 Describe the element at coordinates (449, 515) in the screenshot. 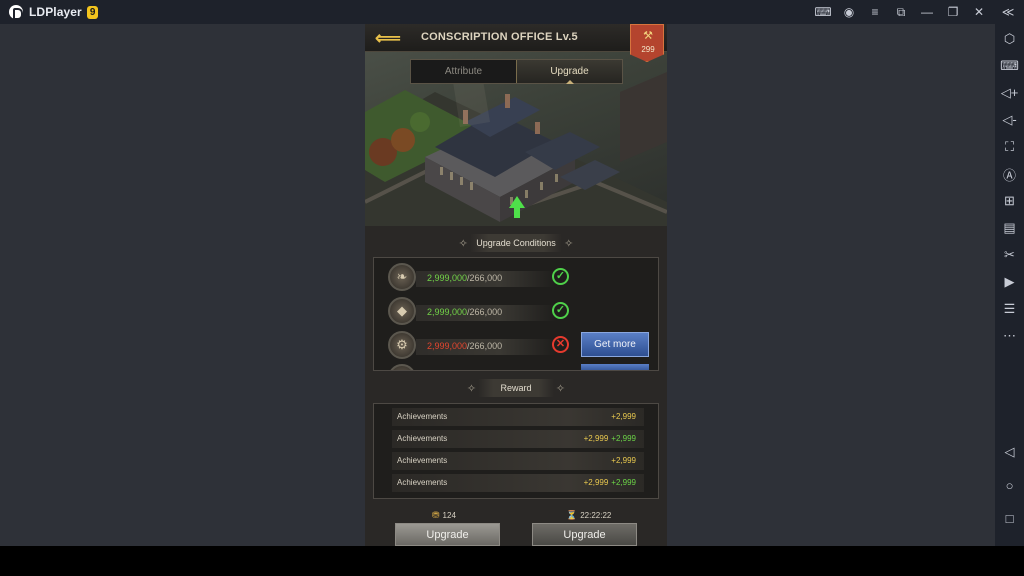

I see `gold-cost-value: 124` at that location.